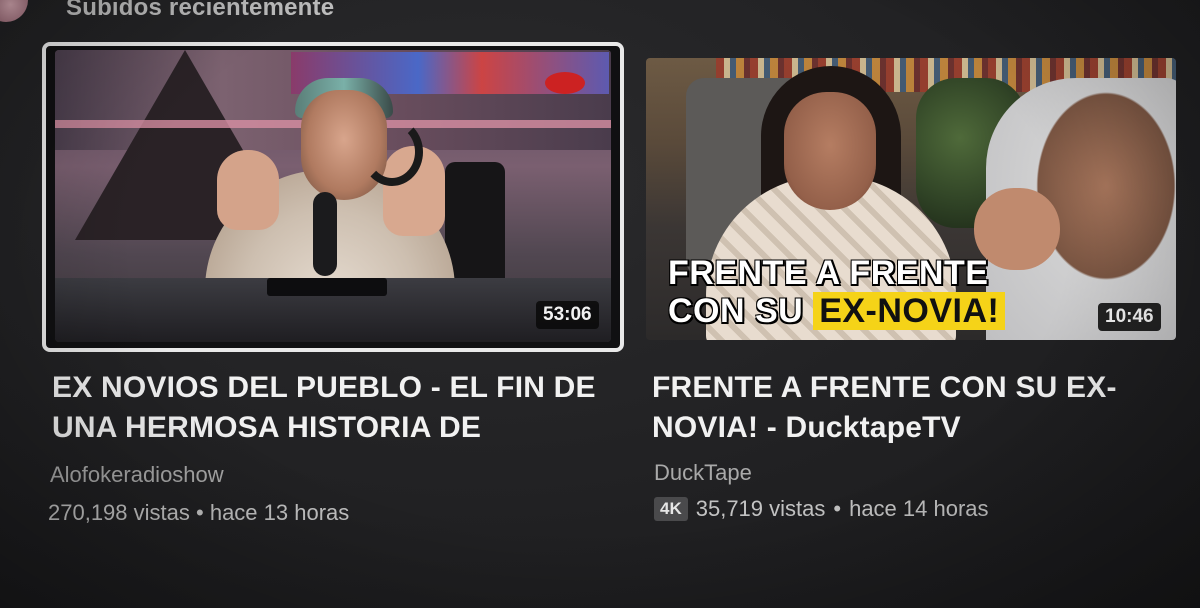 Image resolution: width=1200 pixels, height=608 pixels. I want to click on channel-name: DuckTape, so click(703, 473).